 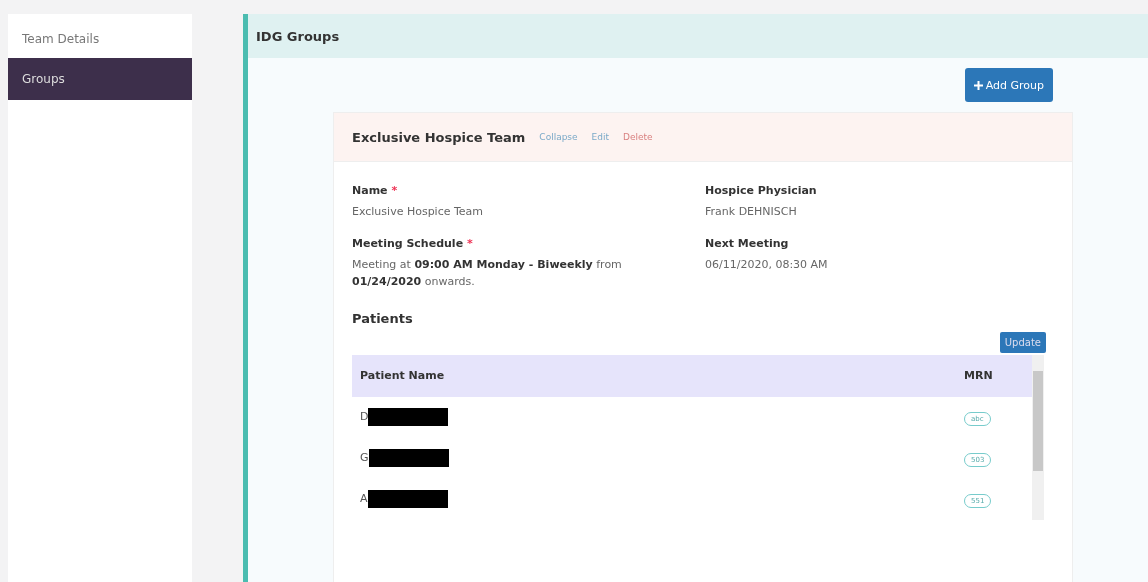 I want to click on table-cell: D, so click(x=654, y=417).